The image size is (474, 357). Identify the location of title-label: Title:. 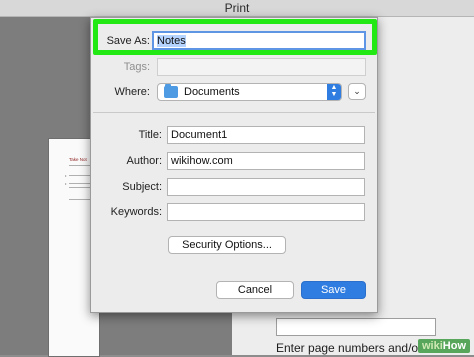
(150, 135).